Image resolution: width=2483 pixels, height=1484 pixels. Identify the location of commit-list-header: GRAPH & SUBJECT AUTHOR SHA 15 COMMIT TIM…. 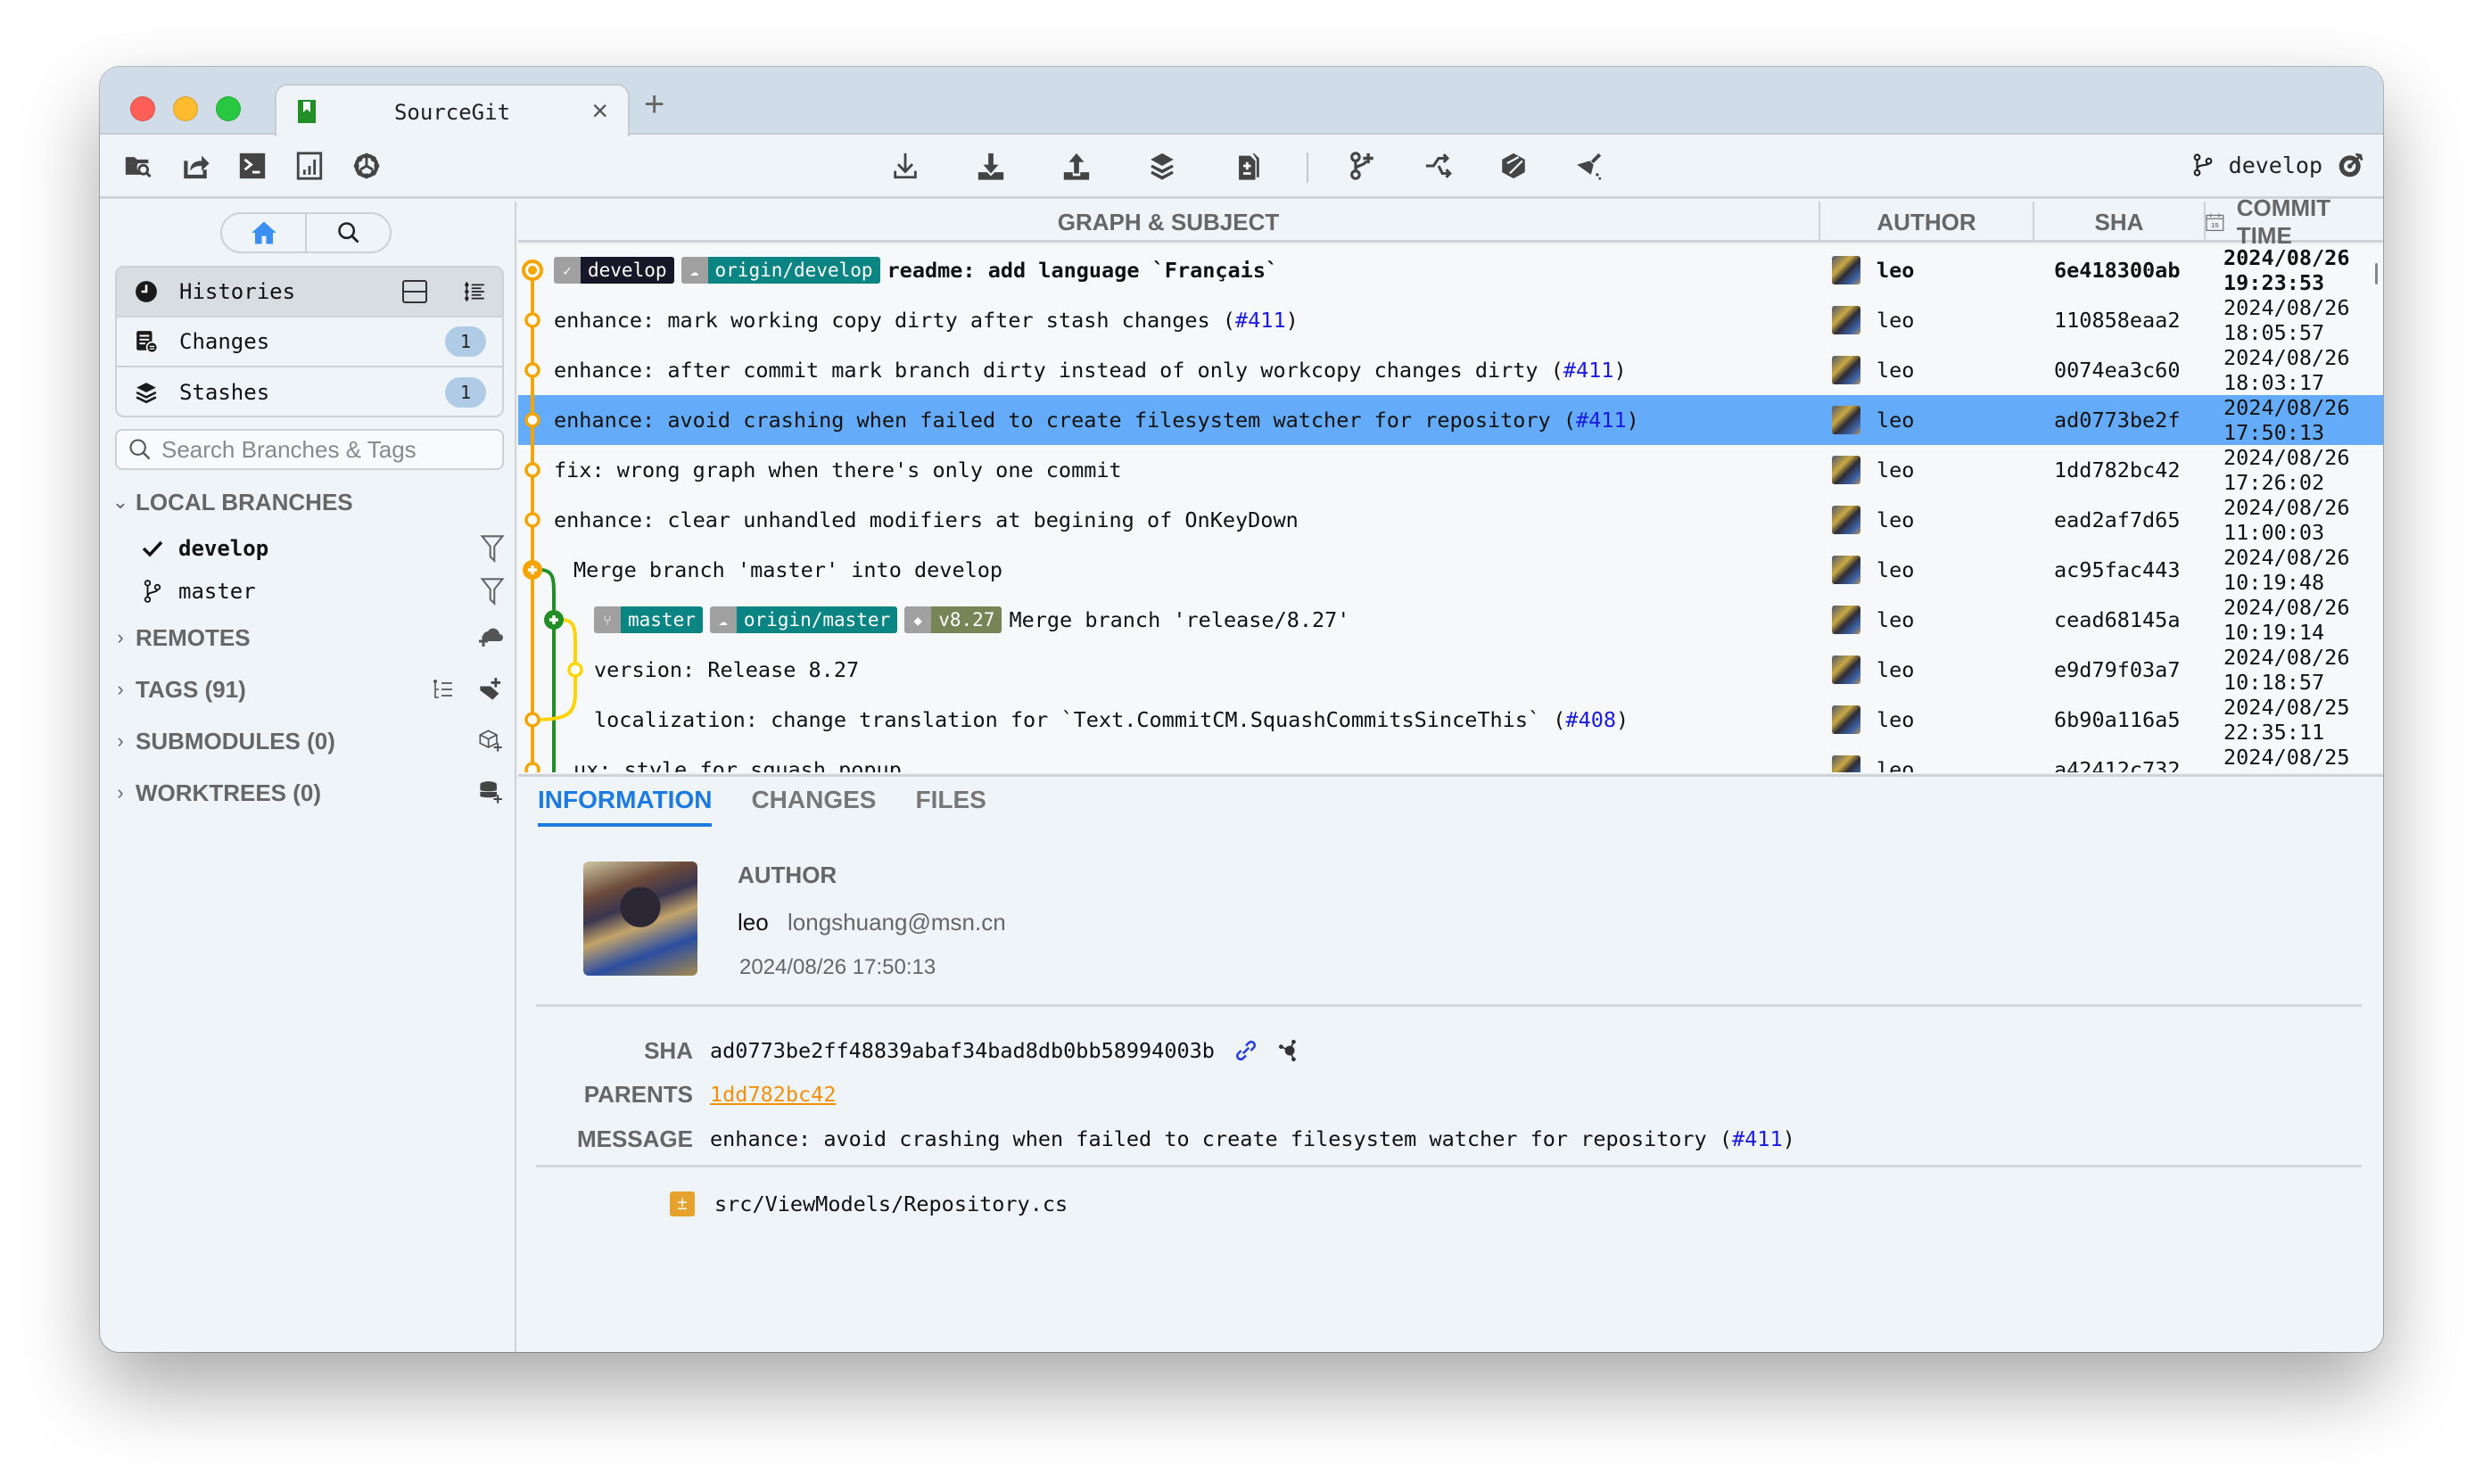
(1450, 222).